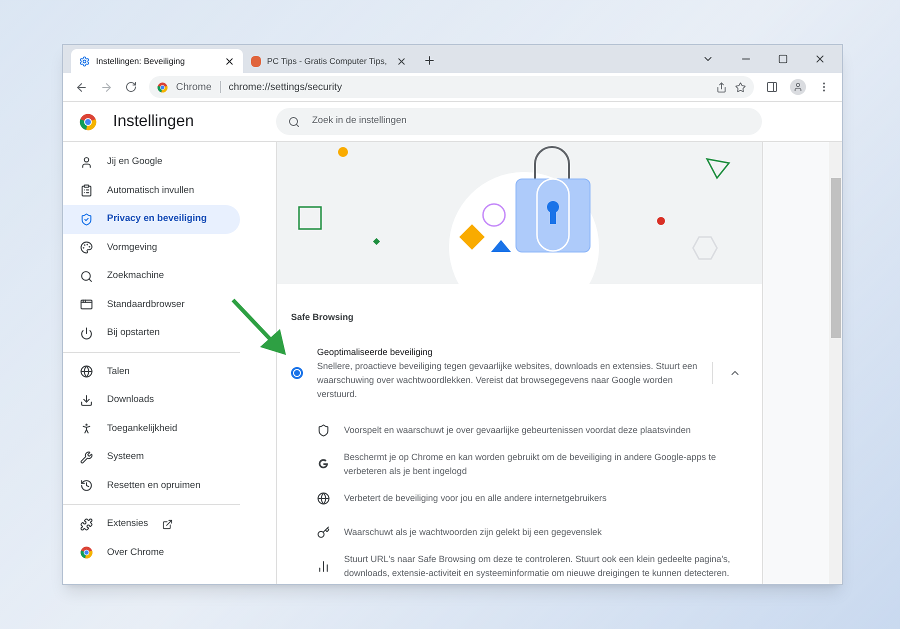 This screenshot has width=900, height=629. Describe the element at coordinates (151, 190) in the screenshot. I see `sidebar-item: Automatisch invullen` at that location.